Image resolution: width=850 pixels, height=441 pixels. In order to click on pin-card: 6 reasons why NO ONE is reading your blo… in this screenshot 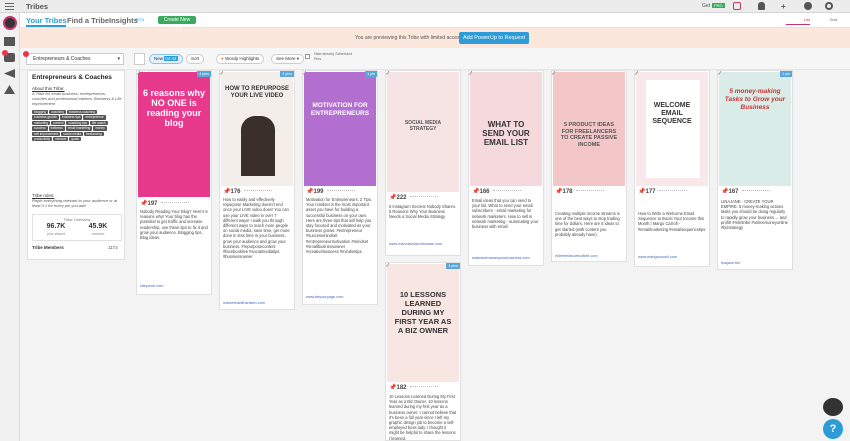, I will do `click(174, 182)`.